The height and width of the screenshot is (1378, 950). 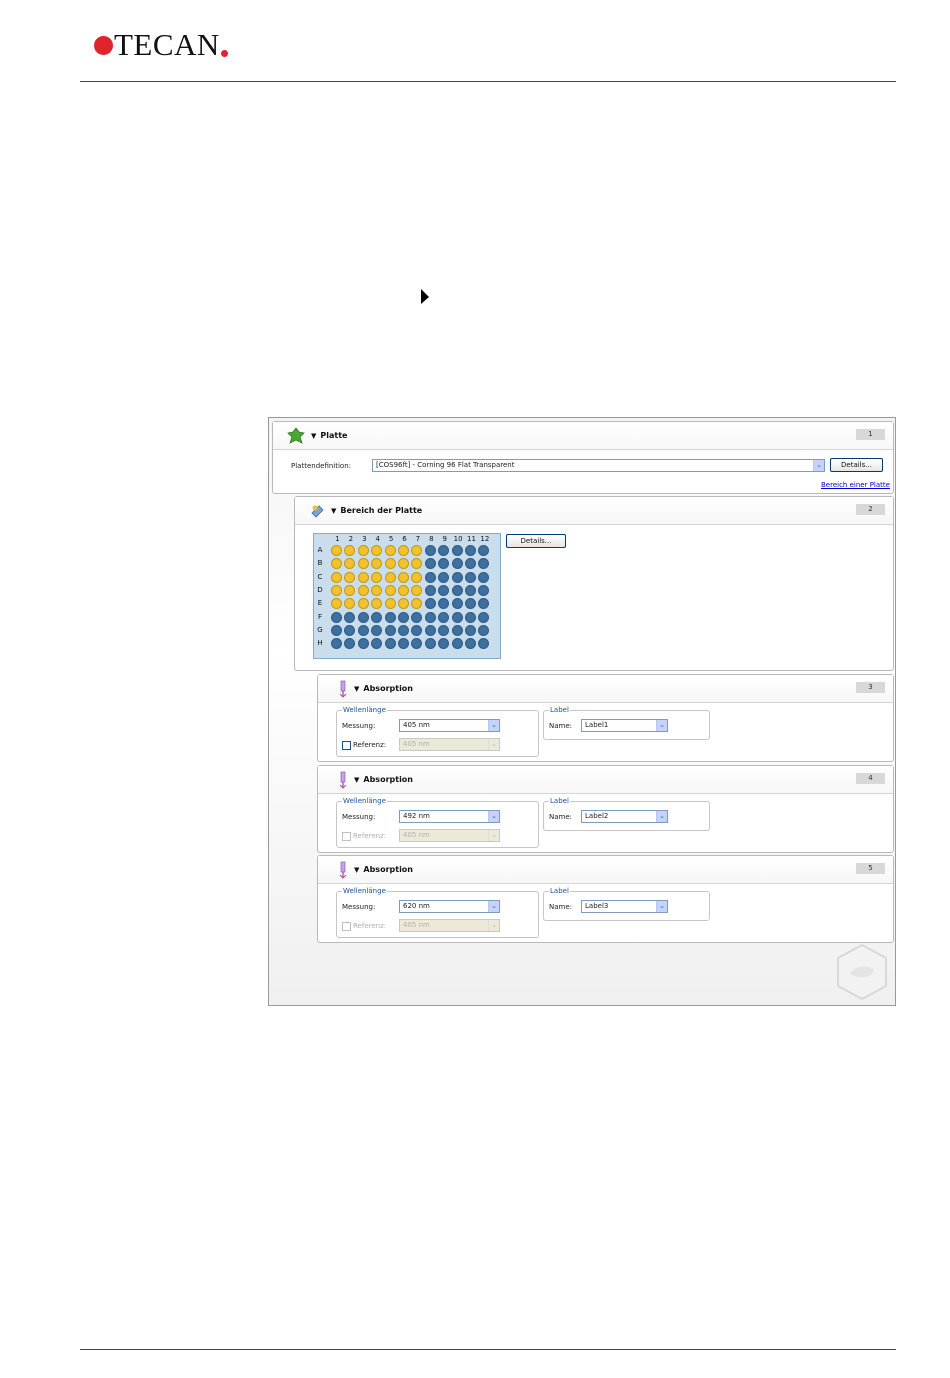 What do you see at coordinates (320, 577) in the screenshot?
I see `plate-row-label: C` at bounding box center [320, 577].